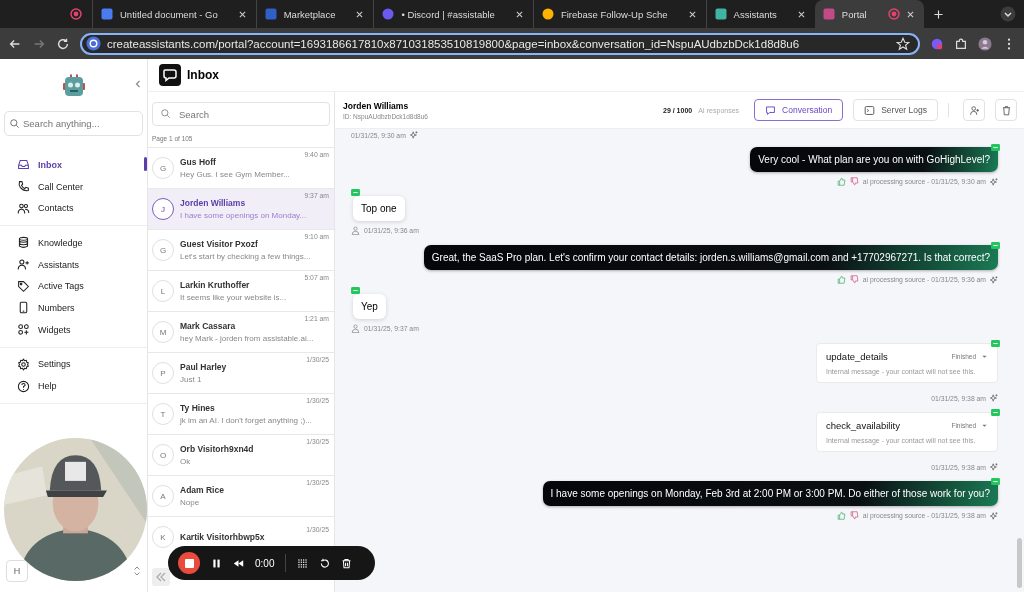  I want to click on scrollbar, so click(1019, 563).